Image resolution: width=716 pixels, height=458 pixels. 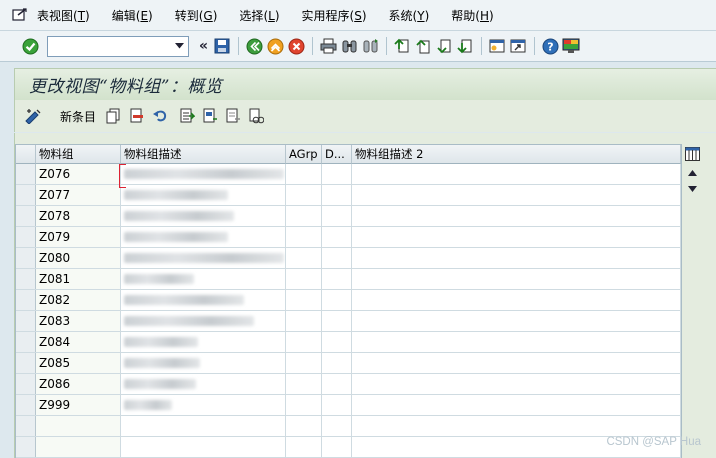 I want to click on collapse-chevron-icon: «, so click(x=203, y=46).